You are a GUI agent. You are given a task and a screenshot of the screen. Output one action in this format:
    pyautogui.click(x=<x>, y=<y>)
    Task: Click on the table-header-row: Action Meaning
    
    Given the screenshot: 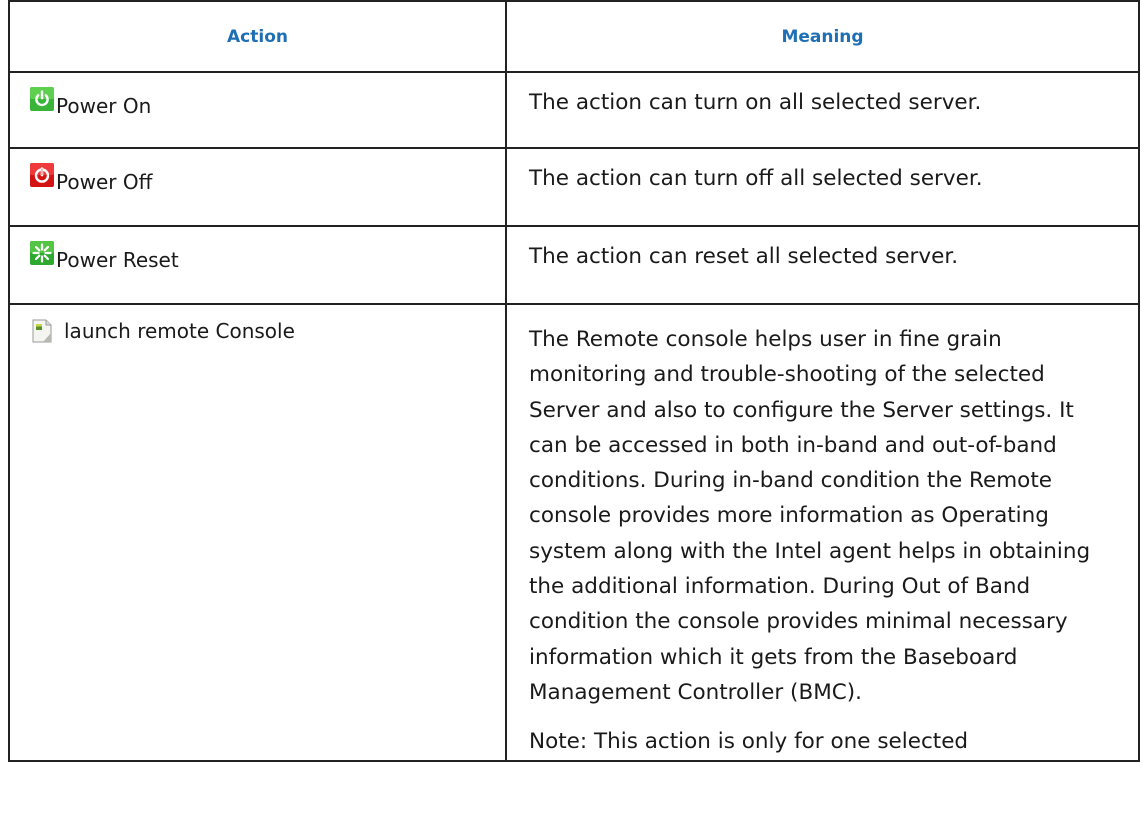 What is the action you would take?
    pyautogui.click(x=574, y=36)
    